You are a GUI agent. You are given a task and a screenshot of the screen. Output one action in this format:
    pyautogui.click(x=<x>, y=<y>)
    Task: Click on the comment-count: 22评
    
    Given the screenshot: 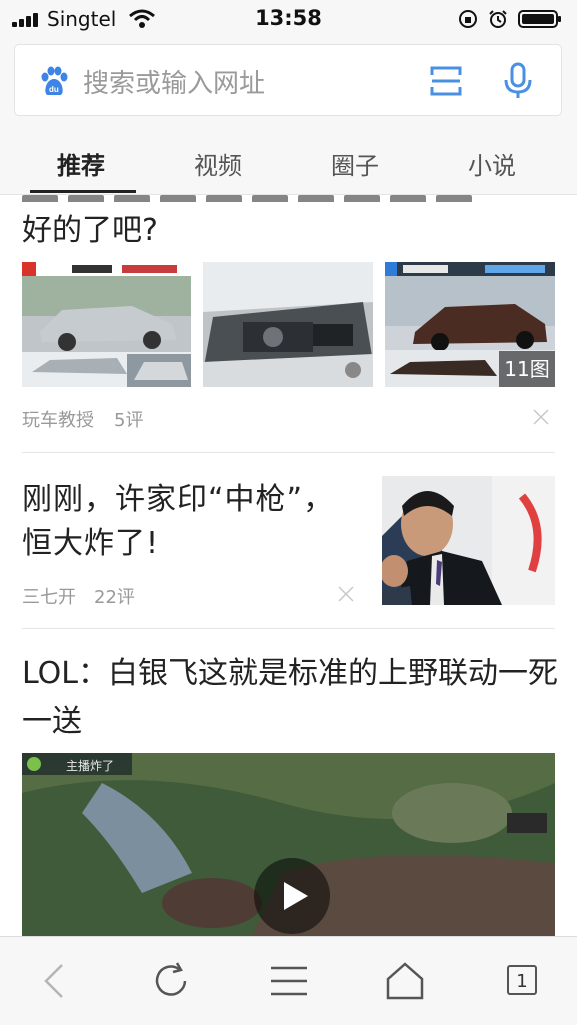 What is the action you would take?
    pyautogui.click(x=114, y=597)
    